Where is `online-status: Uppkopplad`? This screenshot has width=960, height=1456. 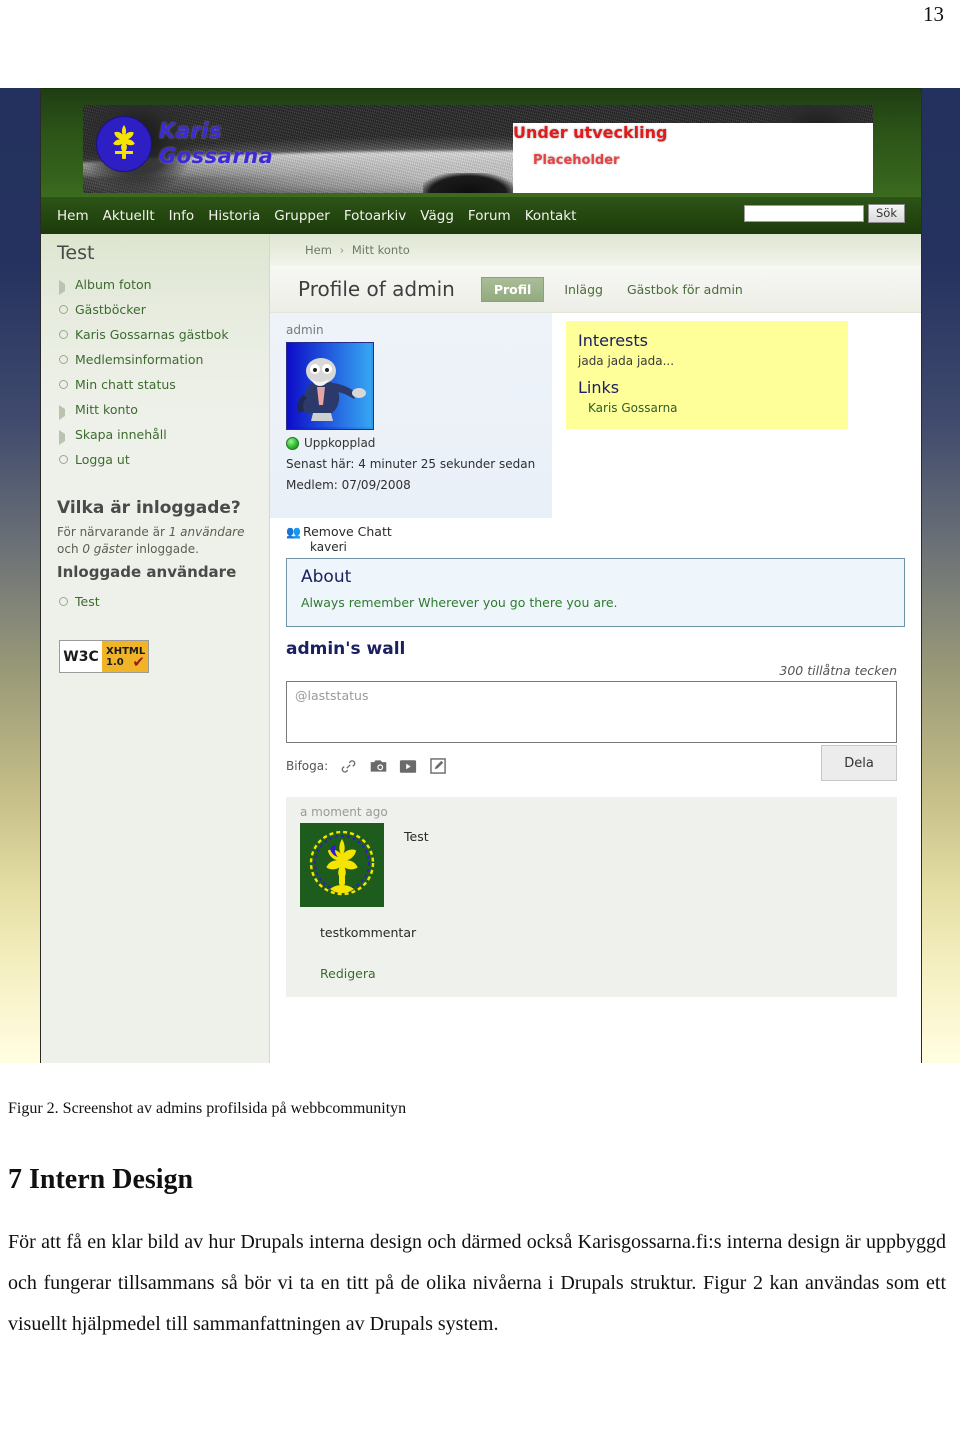
online-status: Uppkopplad is located at coordinates (419, 443).